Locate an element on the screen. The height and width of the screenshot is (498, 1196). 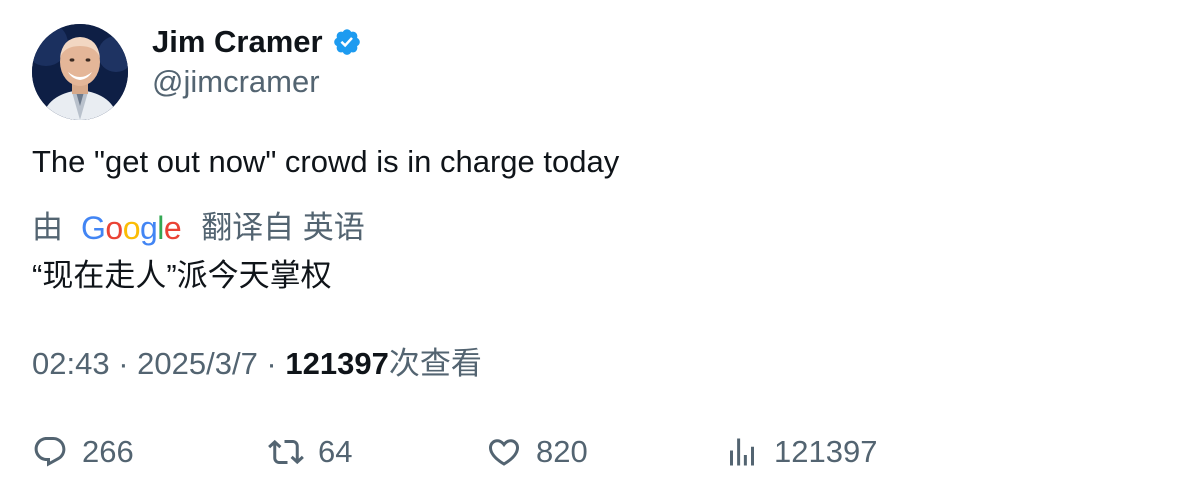
tweet-date: 2025/3/7 is located at coordinates (197, 363).